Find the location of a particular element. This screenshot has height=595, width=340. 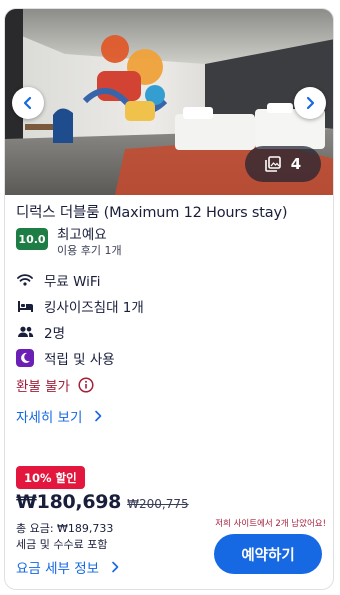

original-price: ₩200,775 is located at coordinates (158, 504).